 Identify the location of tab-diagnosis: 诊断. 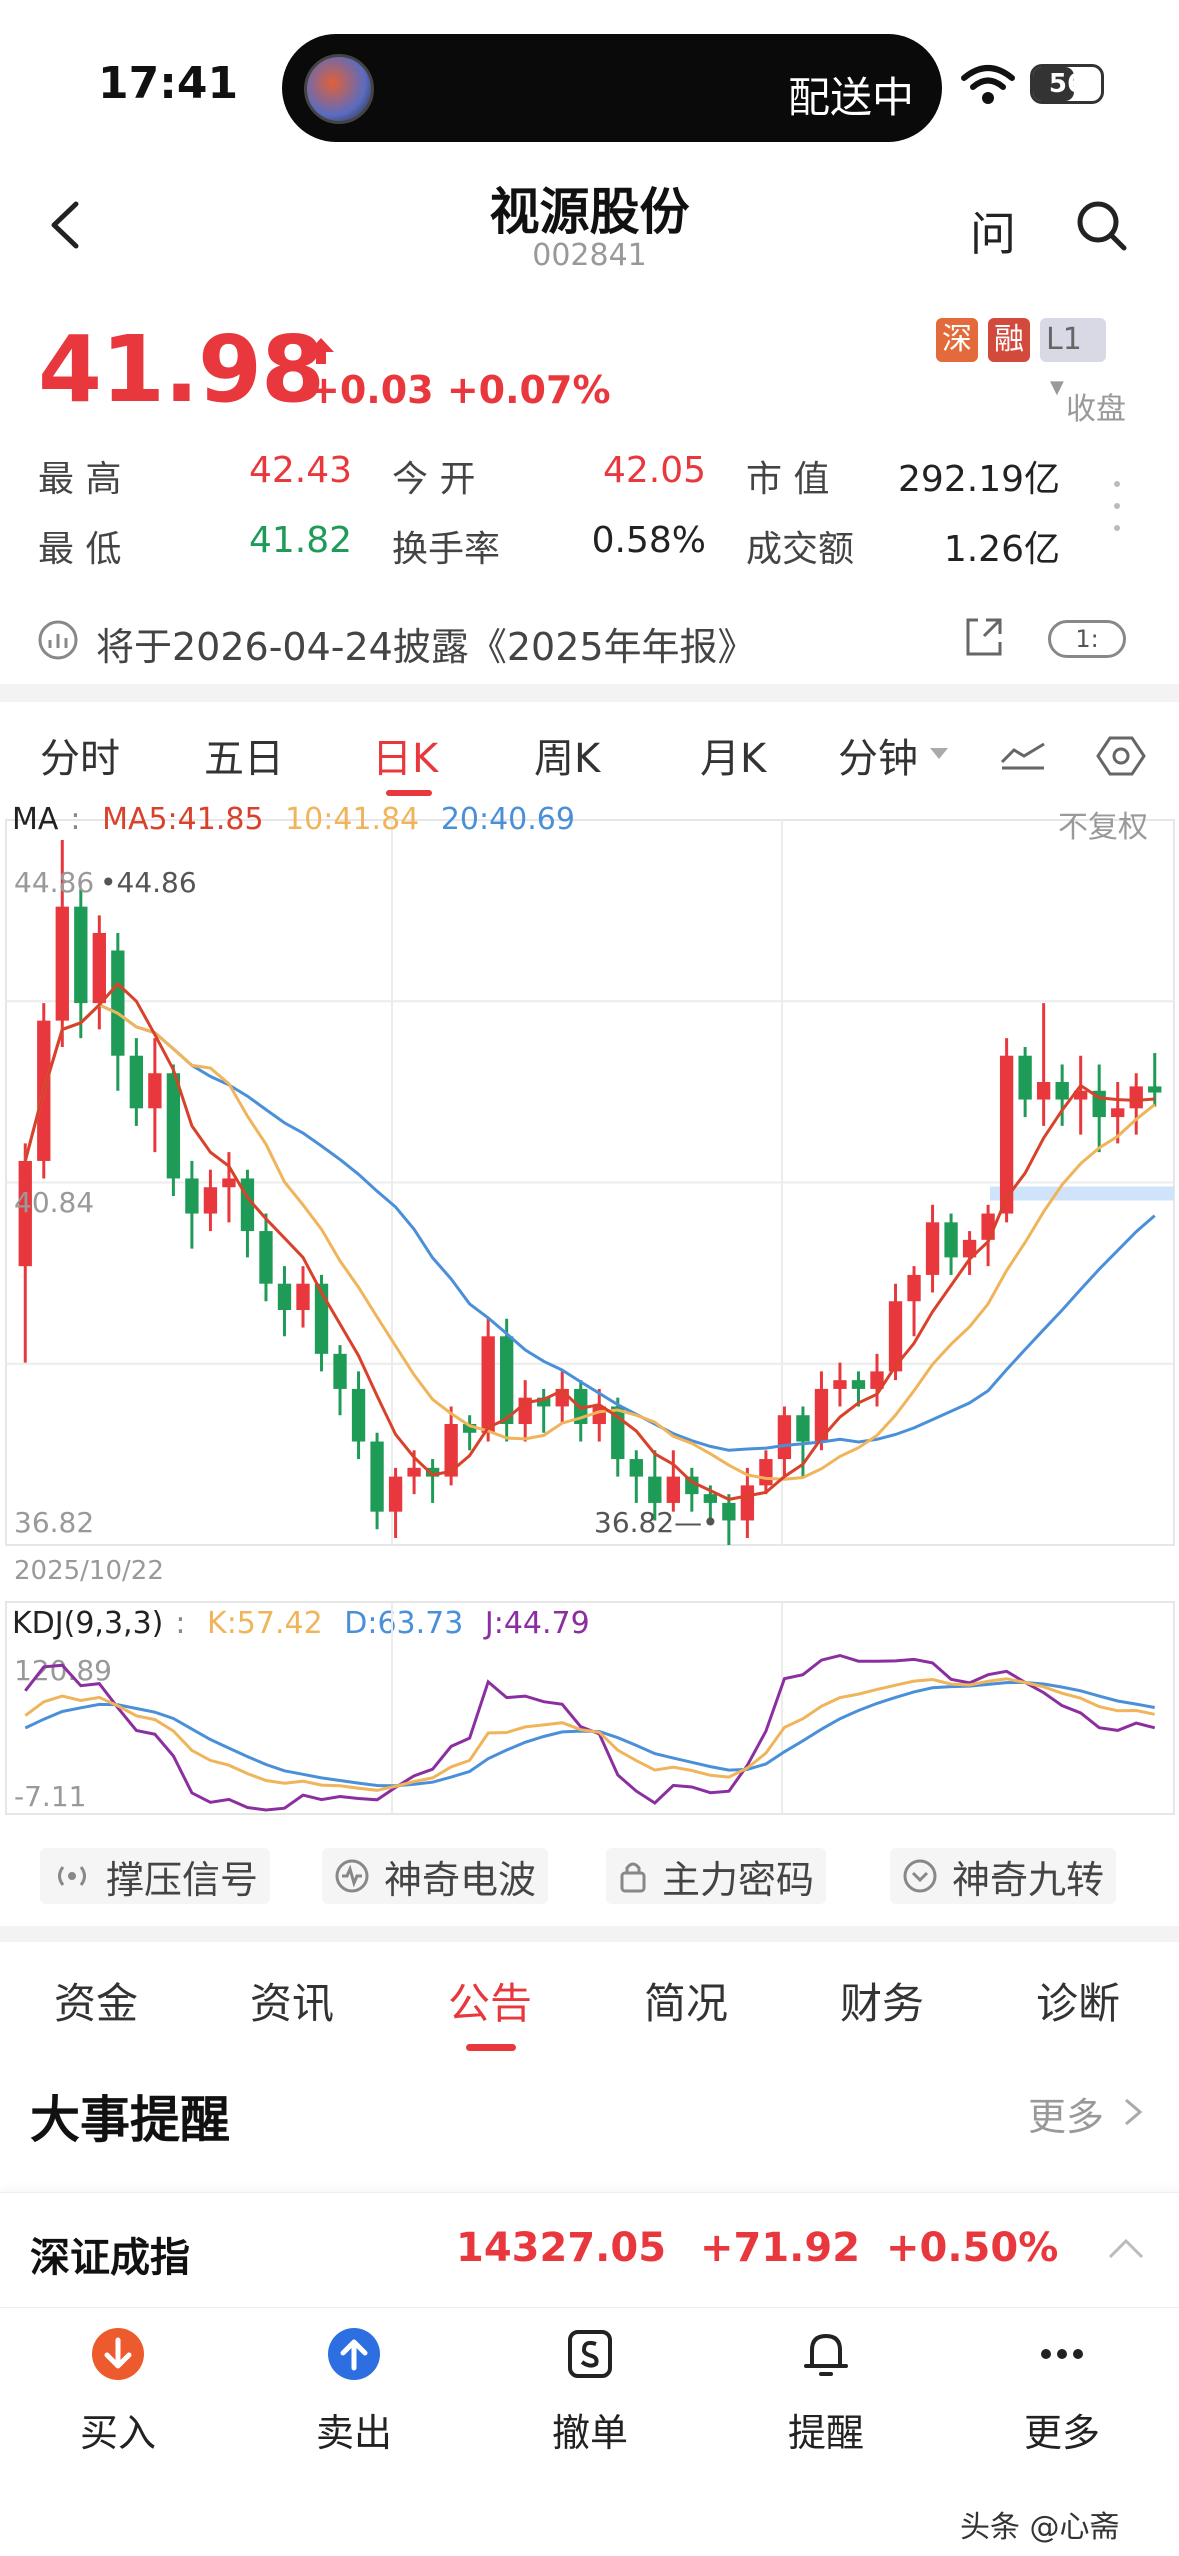
(1078, 2000).